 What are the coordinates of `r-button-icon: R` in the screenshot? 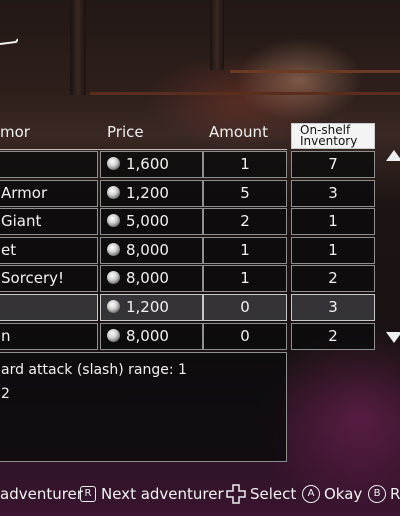 It's located at (88, 494).